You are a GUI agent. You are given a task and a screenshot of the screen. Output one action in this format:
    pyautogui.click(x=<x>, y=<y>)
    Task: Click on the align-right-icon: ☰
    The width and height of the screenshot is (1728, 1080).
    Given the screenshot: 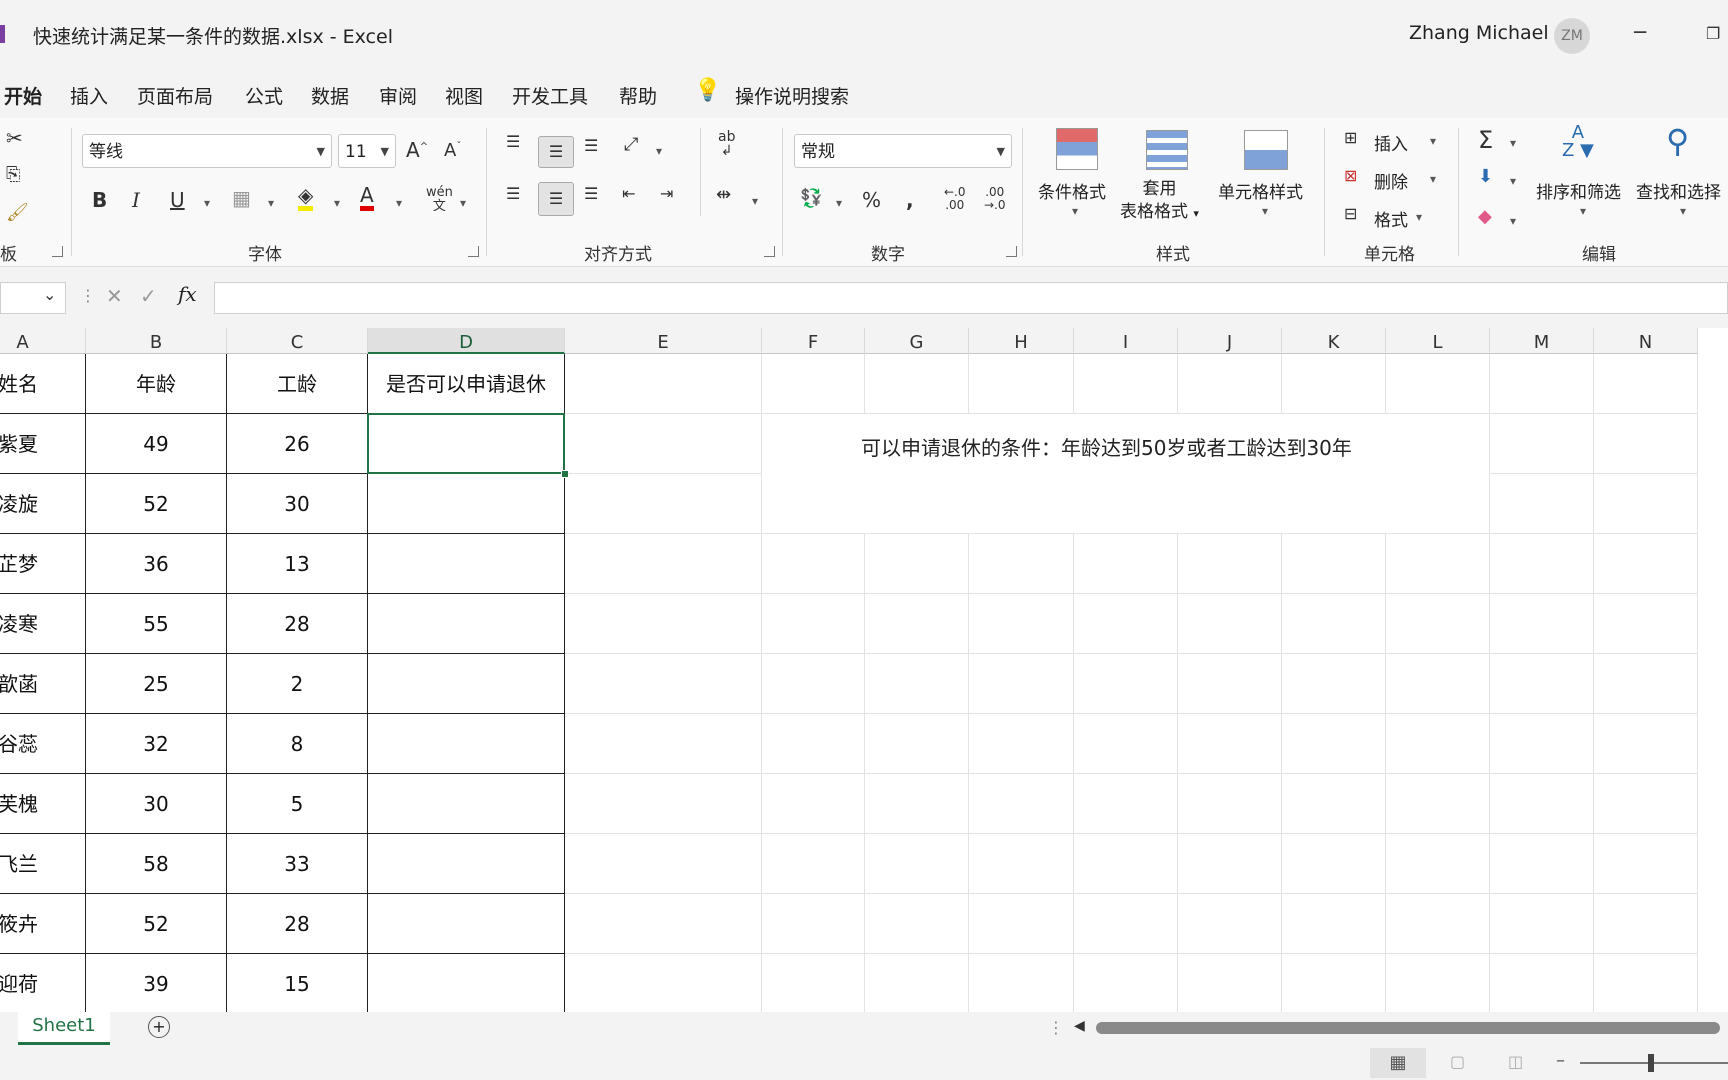 What is the action you would take?
    pyautogui.click(x=591, y=193)
    